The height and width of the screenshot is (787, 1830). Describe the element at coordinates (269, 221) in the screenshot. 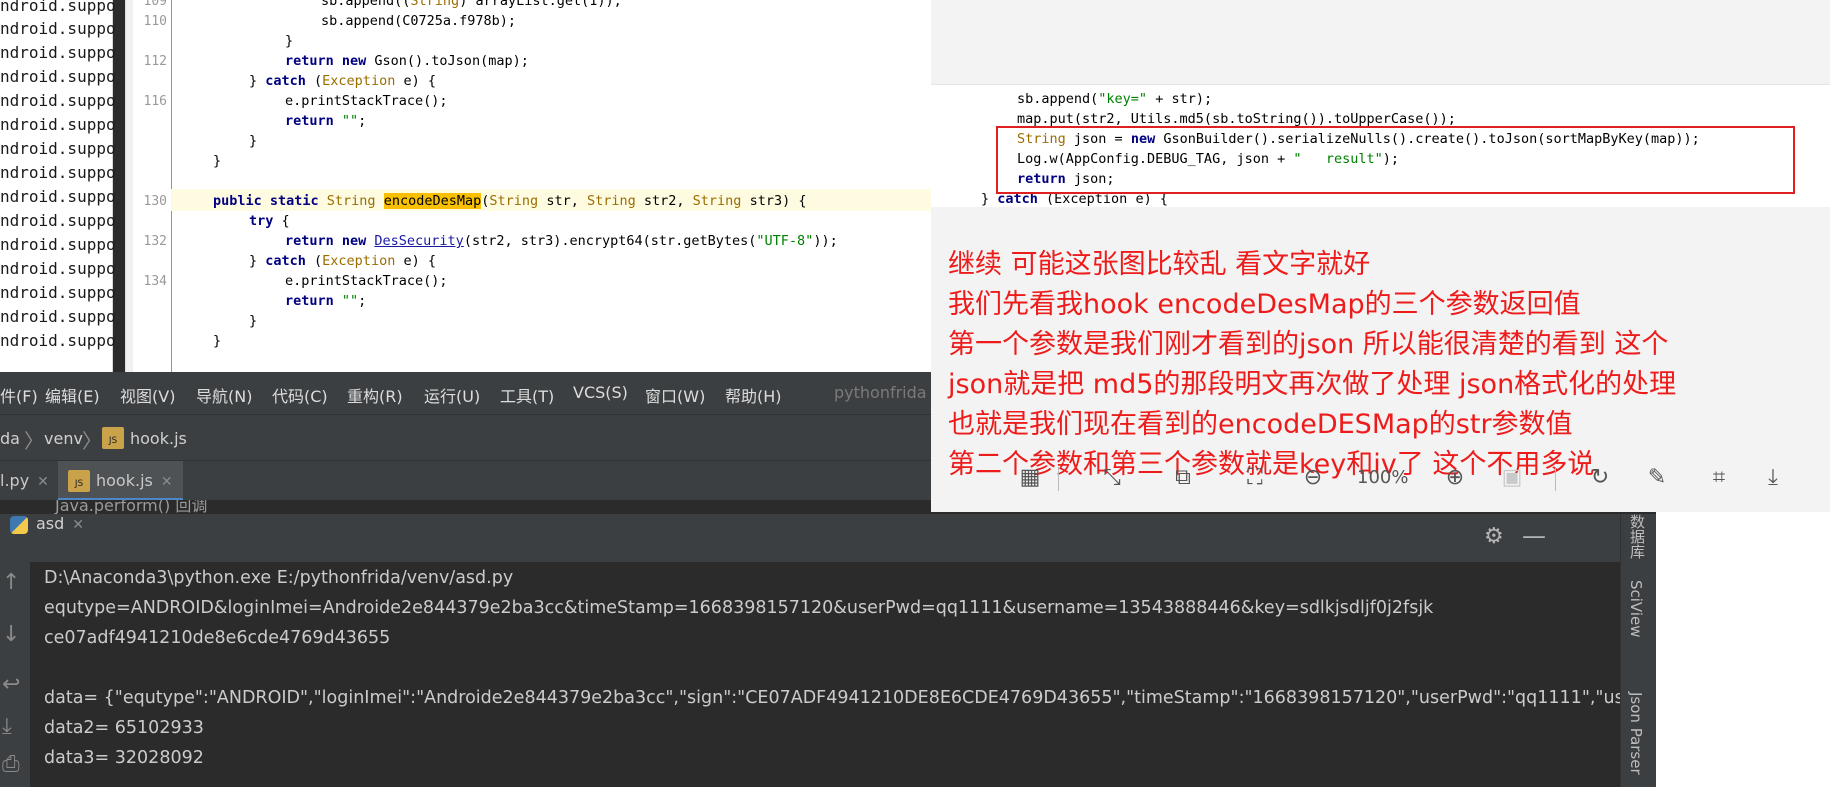

I see `code-line: try {` at that location.